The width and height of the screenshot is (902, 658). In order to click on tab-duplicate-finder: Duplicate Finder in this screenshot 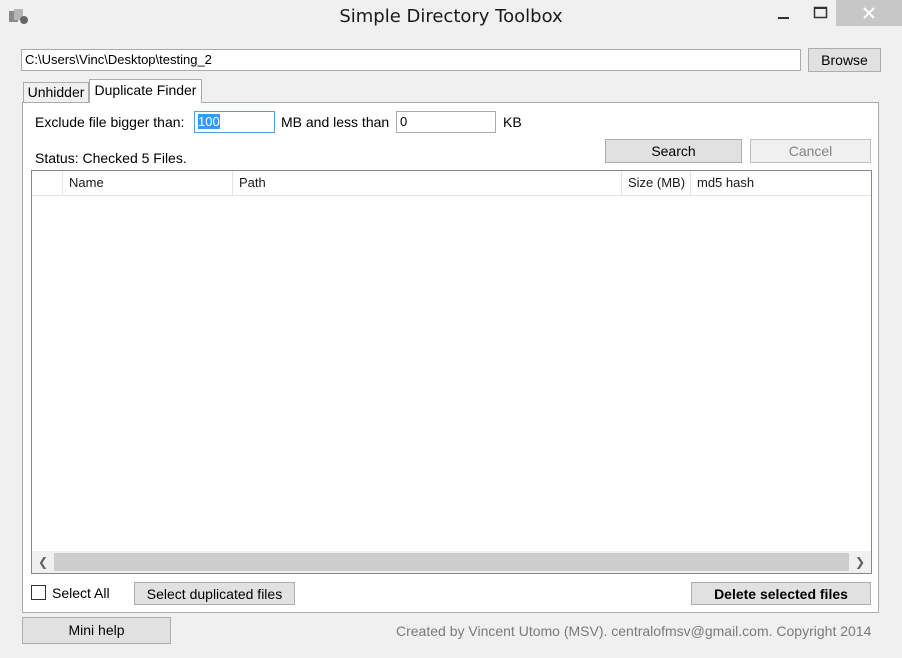, I will do `click(145, 91)`.